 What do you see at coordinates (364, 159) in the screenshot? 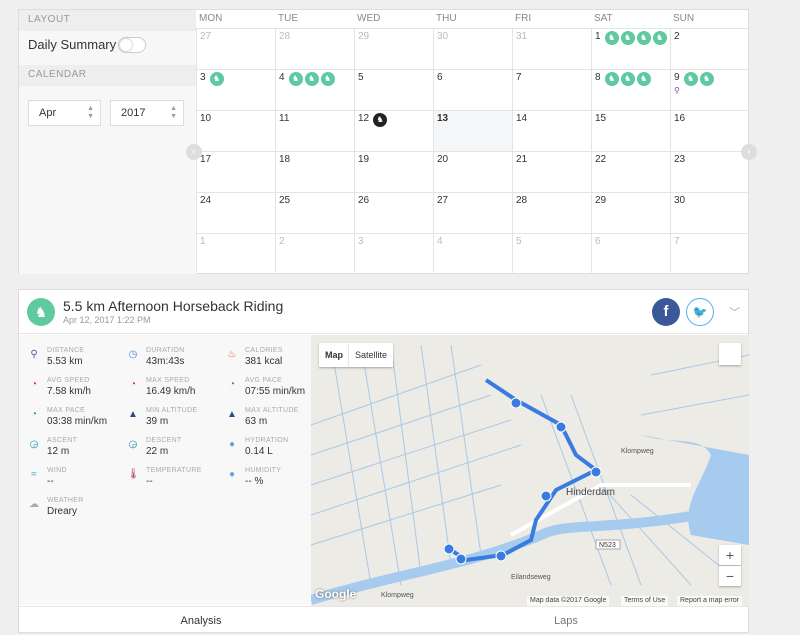
I see `day-number: 19` at bounding box center [364, 159].